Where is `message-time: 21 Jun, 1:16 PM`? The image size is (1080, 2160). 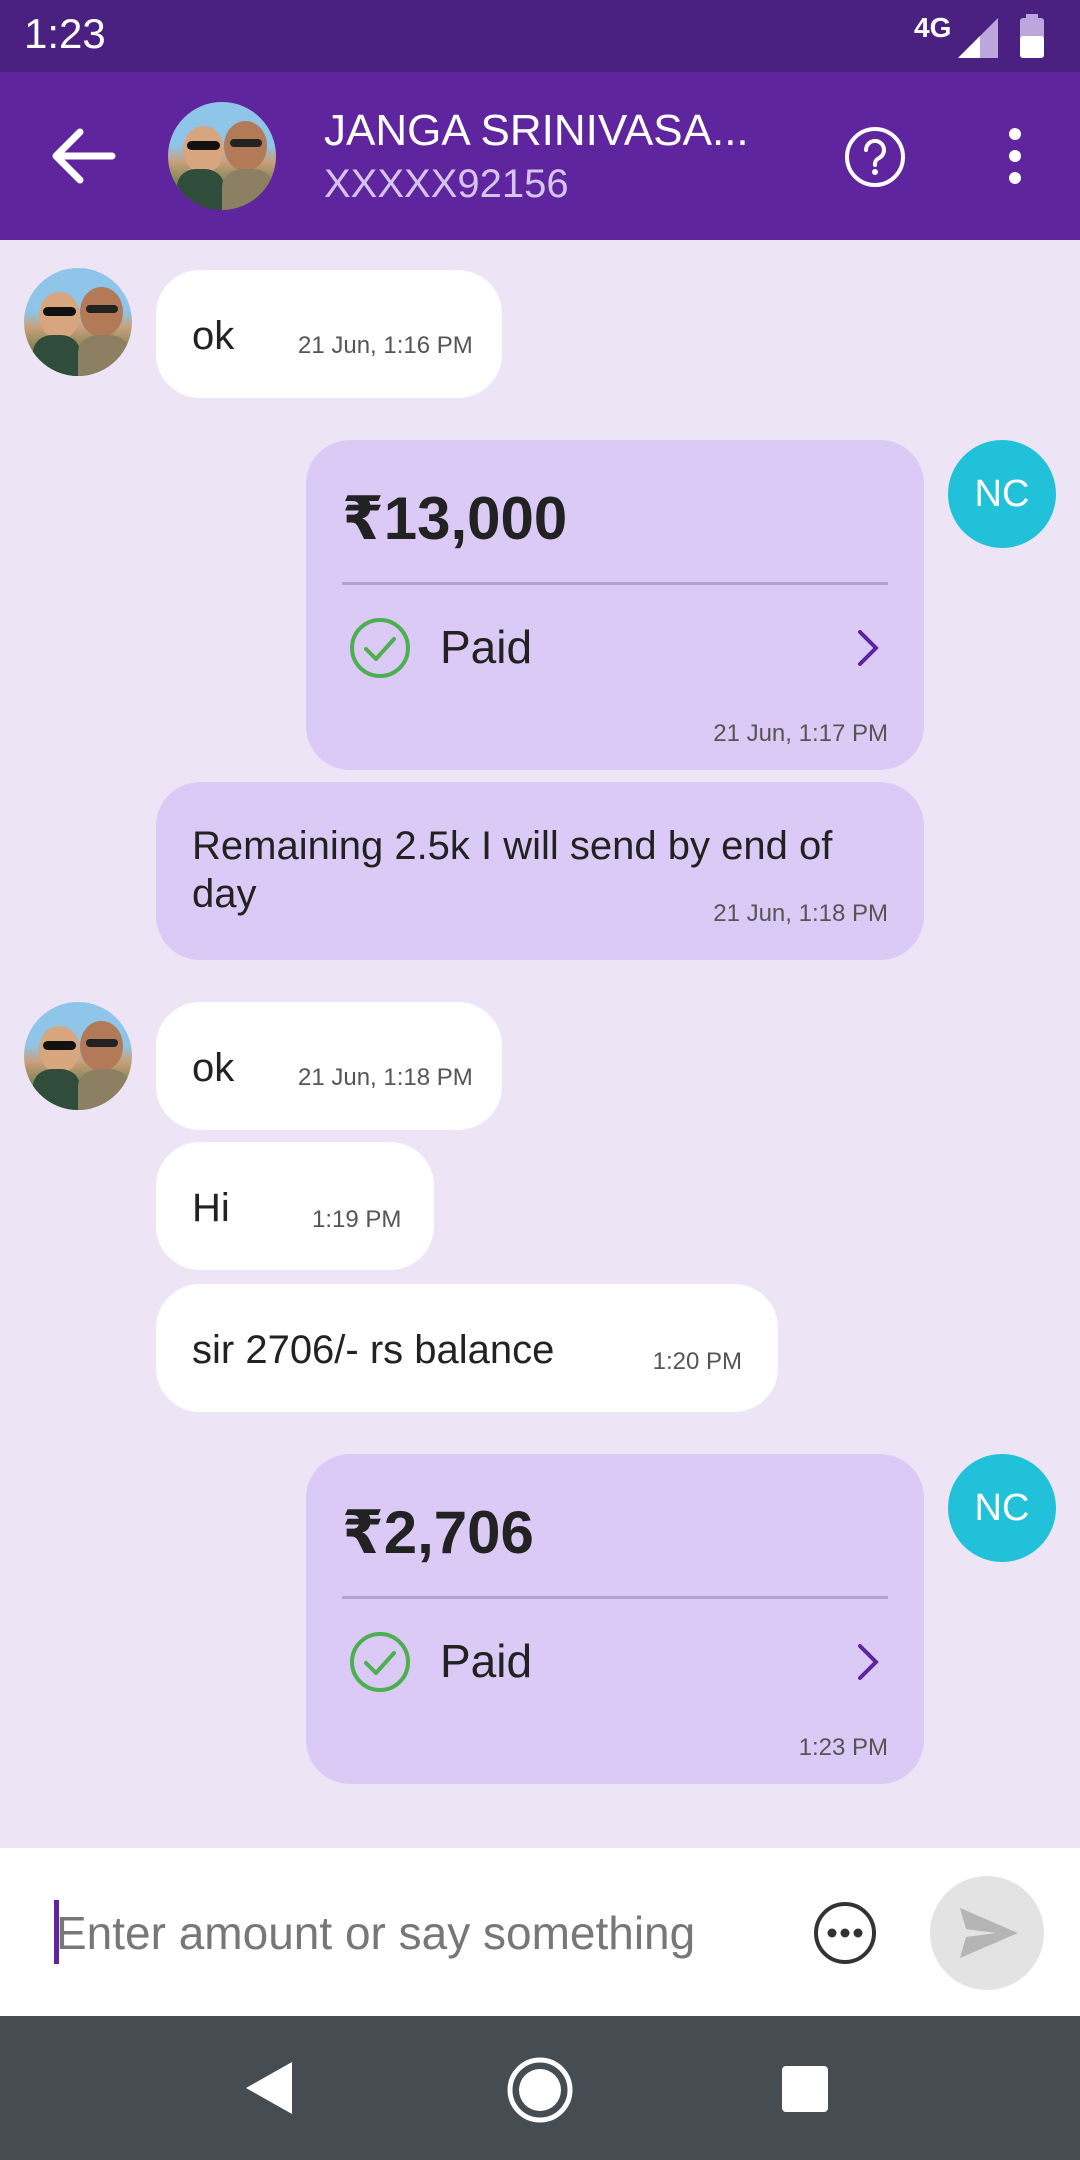 message-time: 21 Jun, 1:16 PM is located at coordinates (385, 345).